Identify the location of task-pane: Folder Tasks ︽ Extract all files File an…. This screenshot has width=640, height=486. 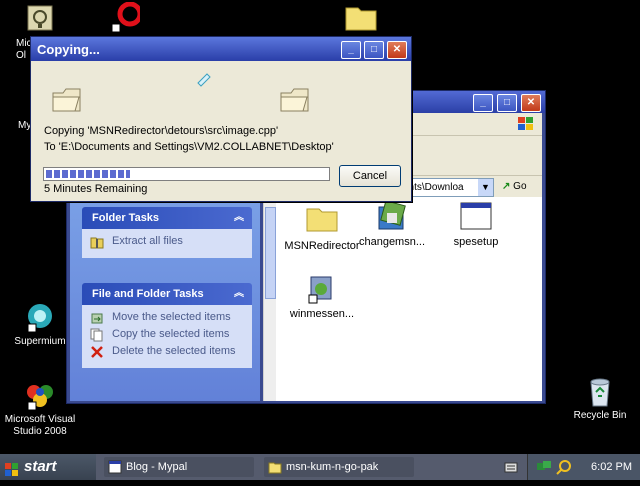
(165, 299).